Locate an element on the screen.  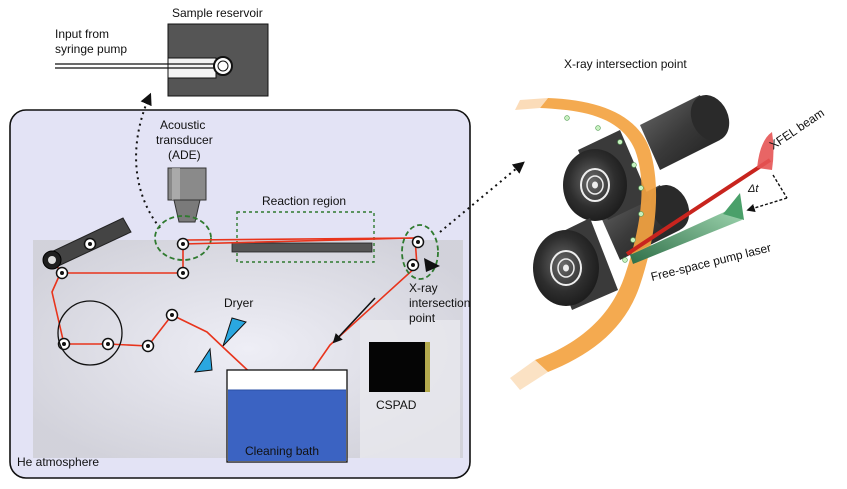
sample-reservoir is located at coordinates (218, 60).